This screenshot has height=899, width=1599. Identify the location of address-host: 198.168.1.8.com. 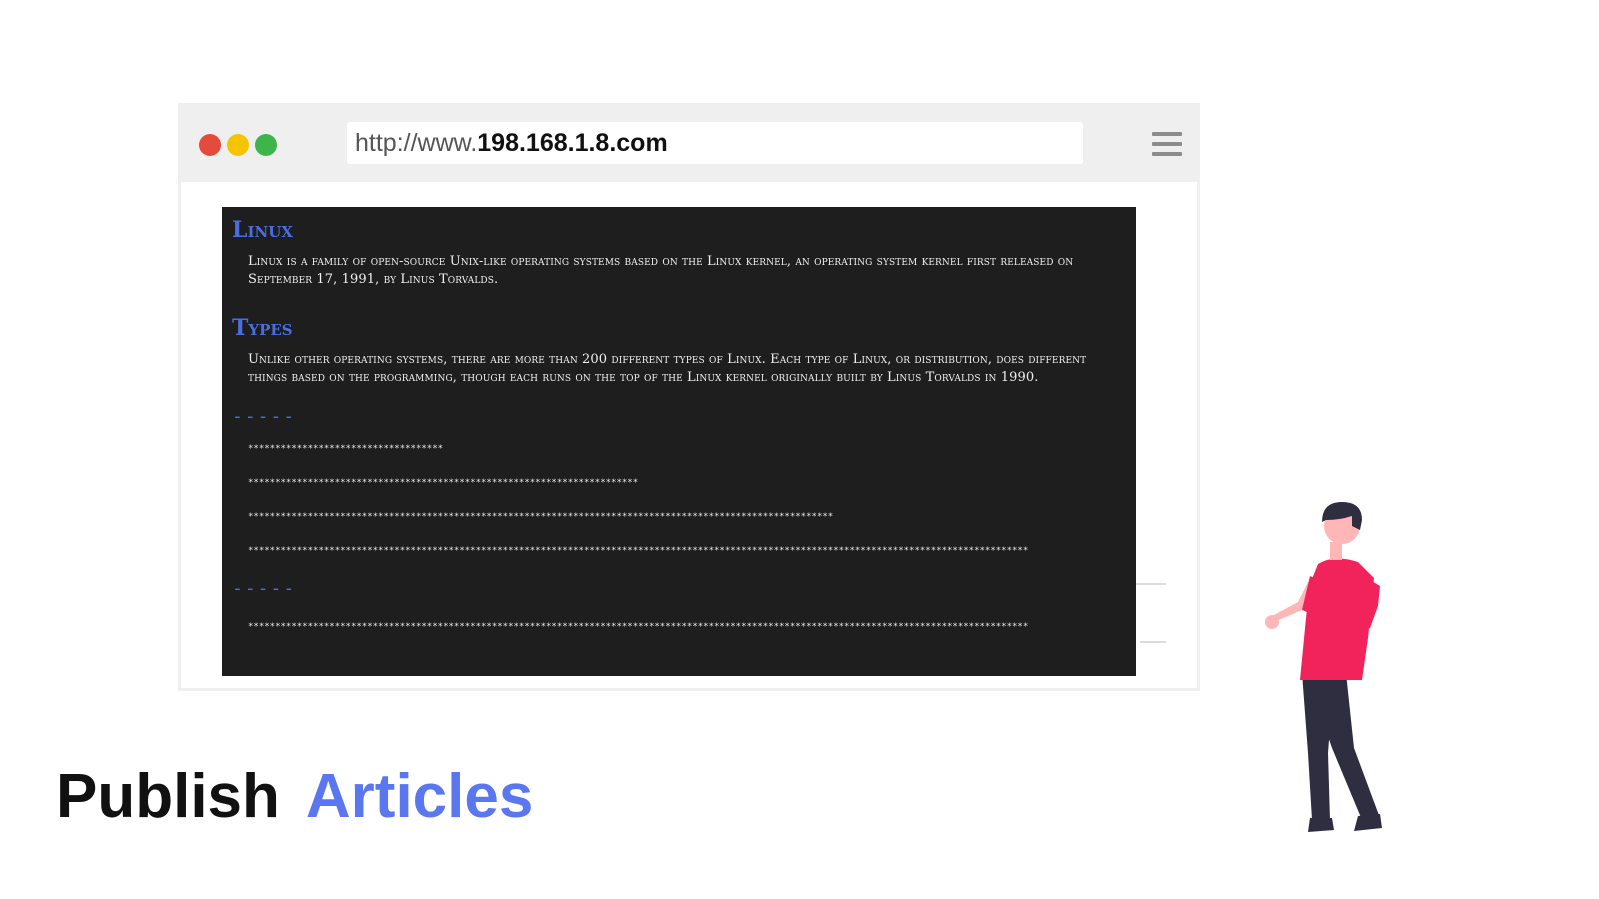
(572, 143).